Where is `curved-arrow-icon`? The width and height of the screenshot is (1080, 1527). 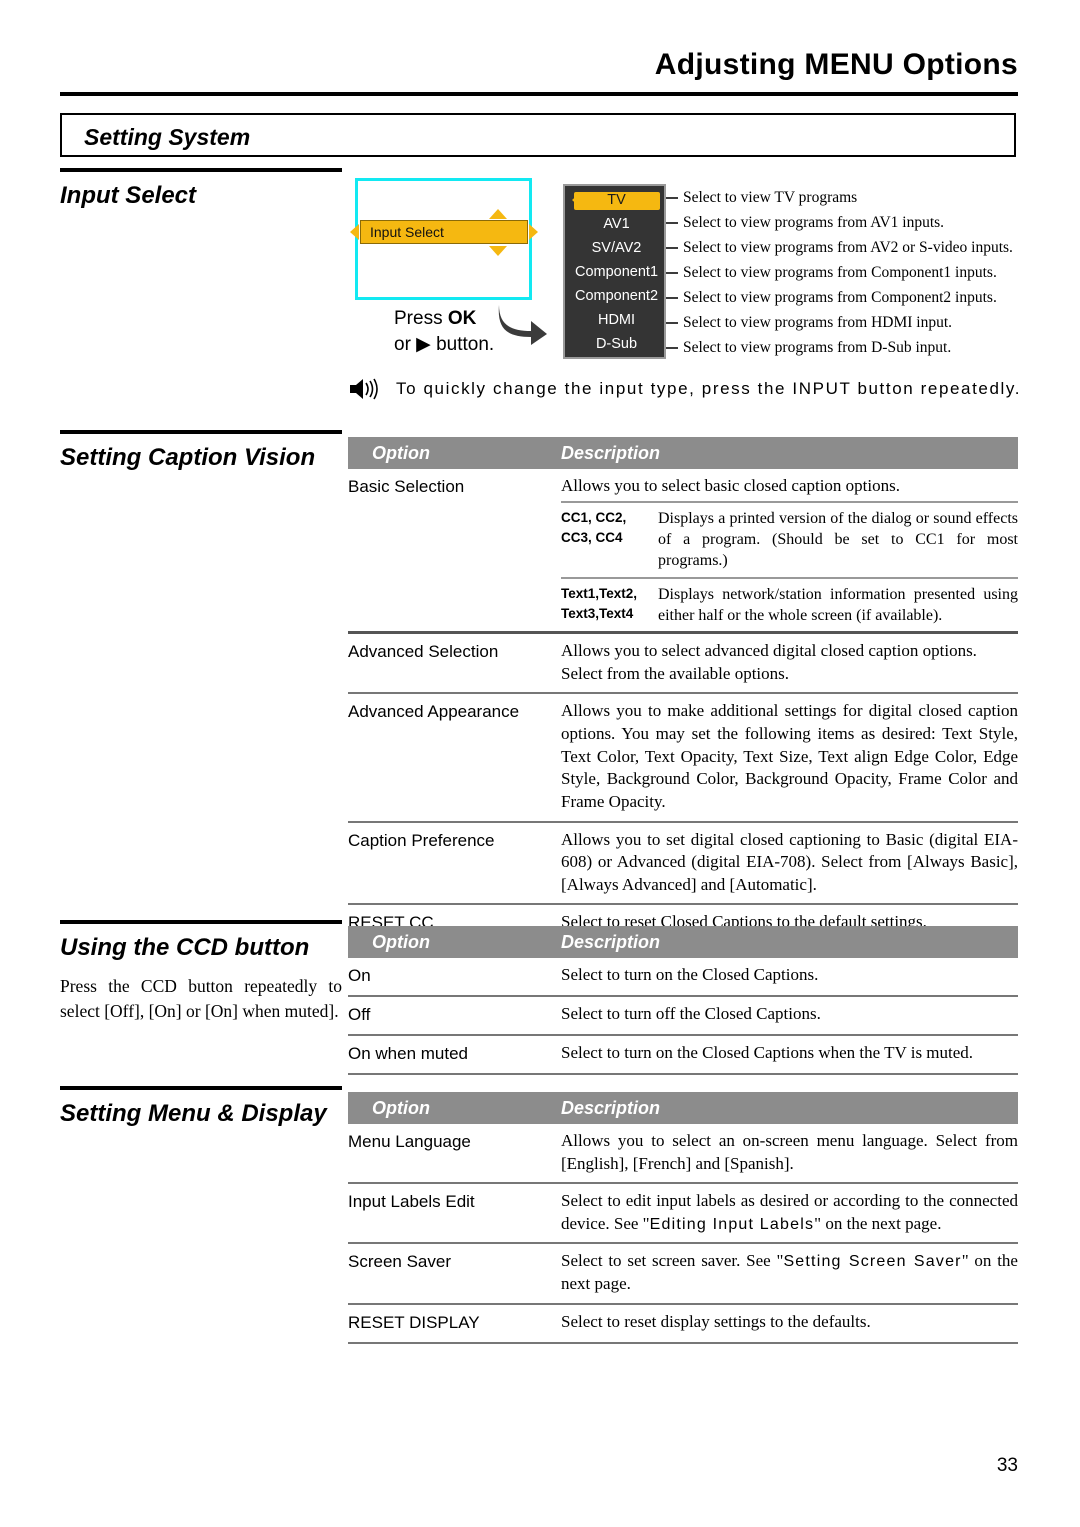 curved-arrow-icon is located at coordinates (522, 325).